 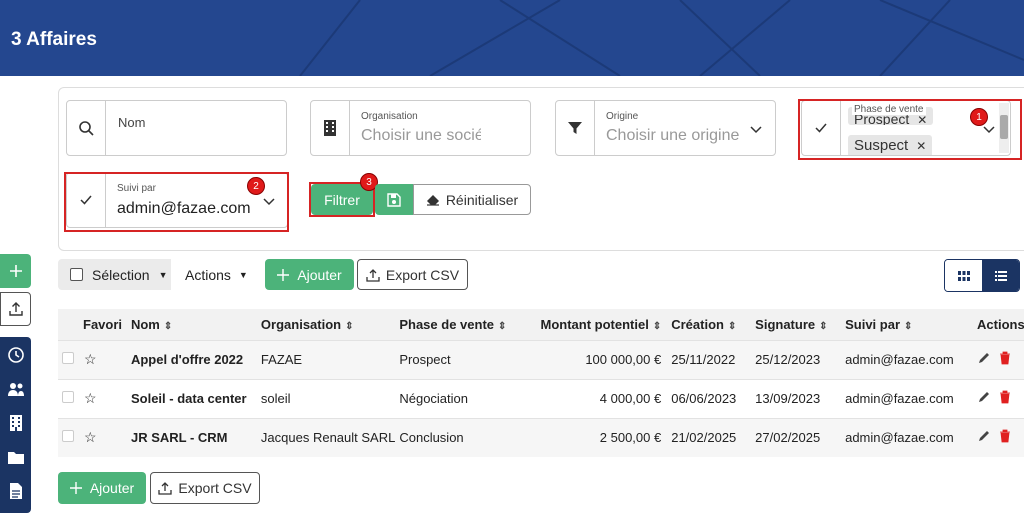 What do you see at coordinates (594, 398) in the screenshot?
I see `cell-montant: 4 000,00 €` at bounding box center [594, 398].